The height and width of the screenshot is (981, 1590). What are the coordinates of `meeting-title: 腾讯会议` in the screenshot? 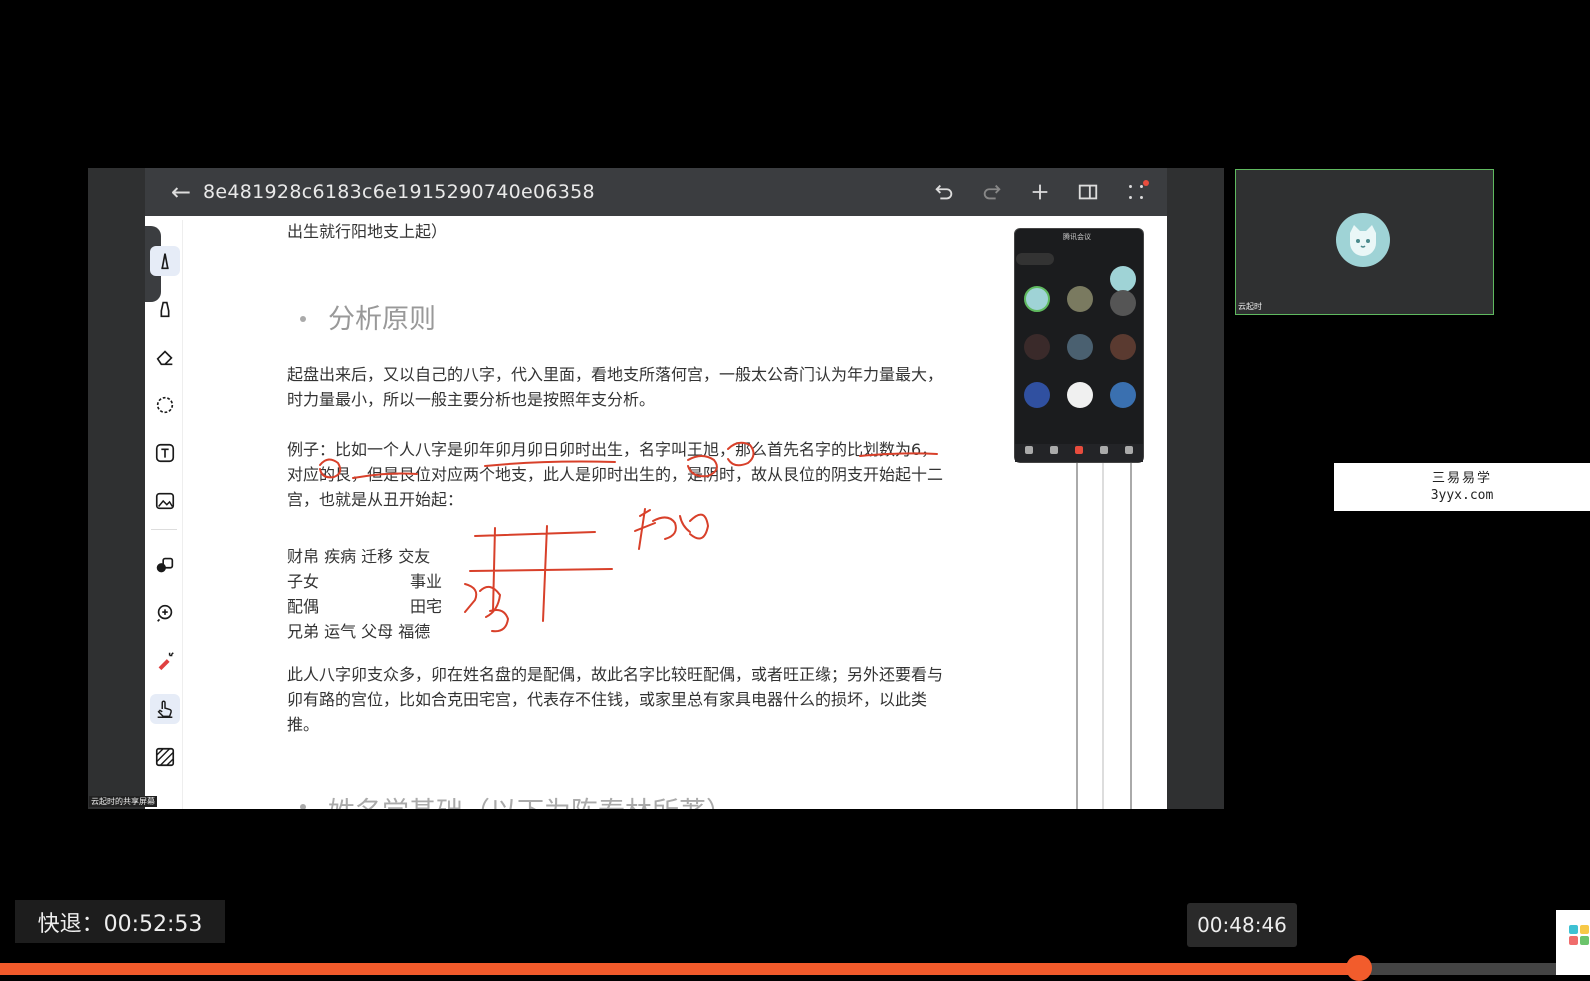 It's located at (1077, 237).